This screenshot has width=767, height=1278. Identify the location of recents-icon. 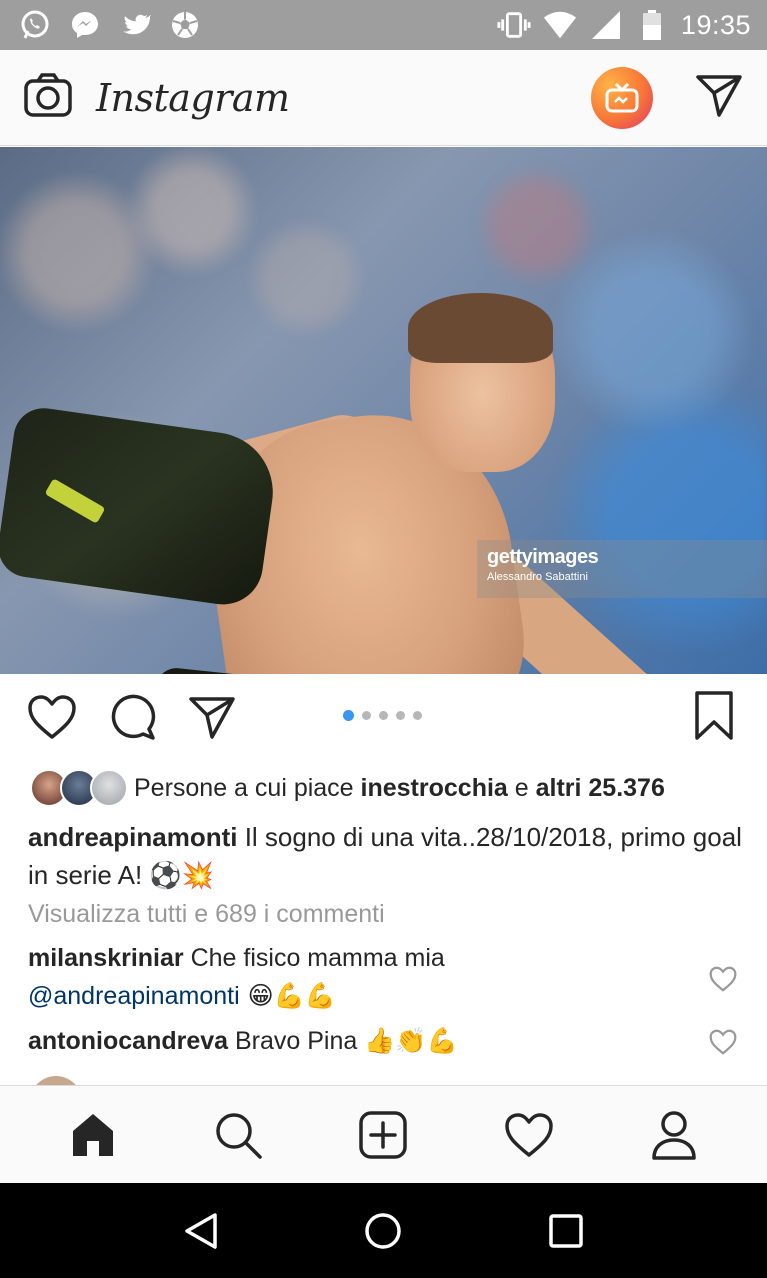
(566, 1231).